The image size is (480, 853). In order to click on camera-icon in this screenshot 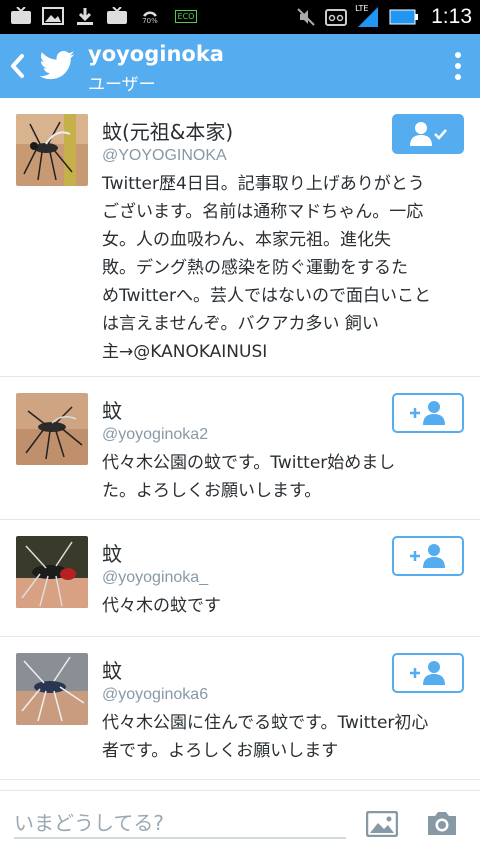, I will do `click(442, 823)`.